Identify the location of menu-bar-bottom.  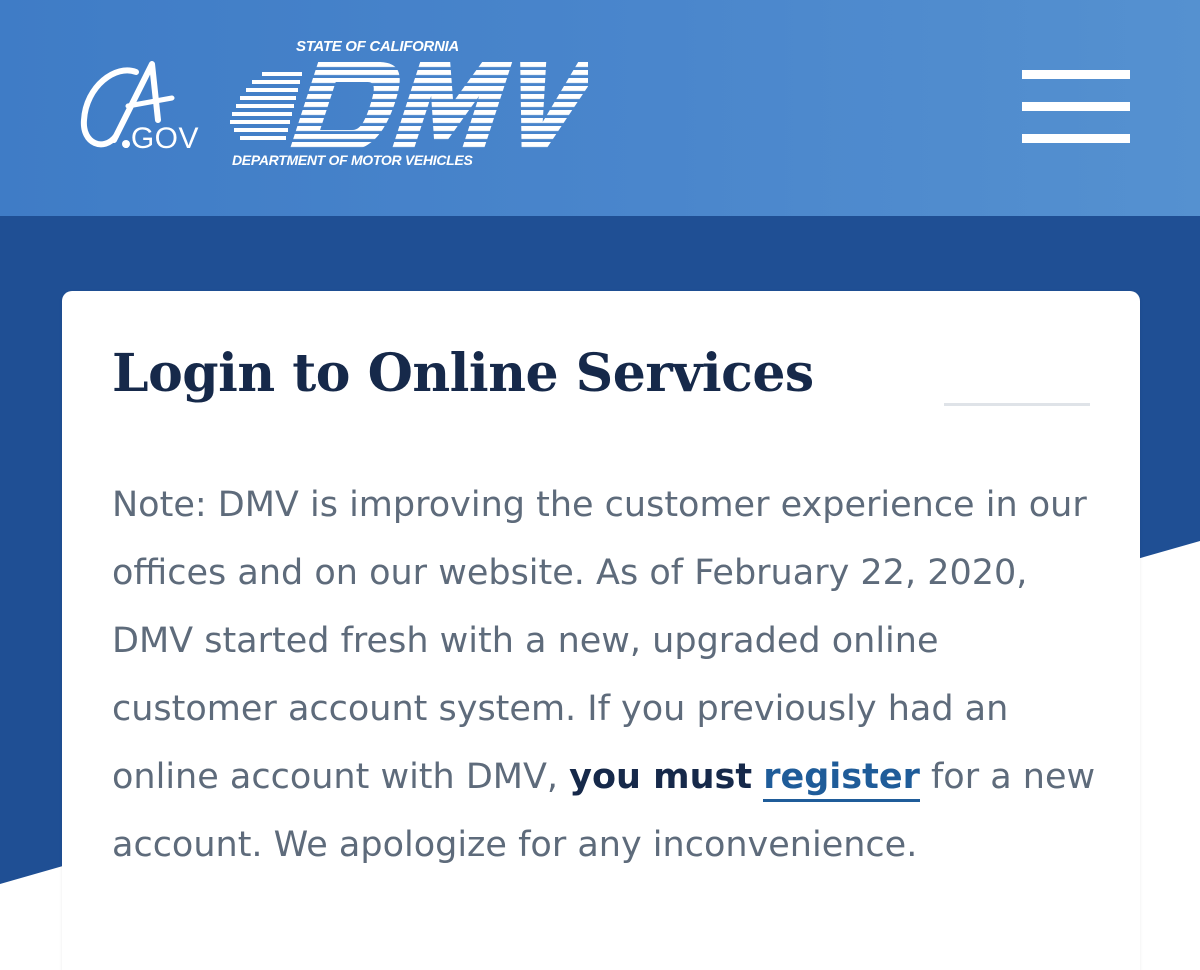
(1076, 138).